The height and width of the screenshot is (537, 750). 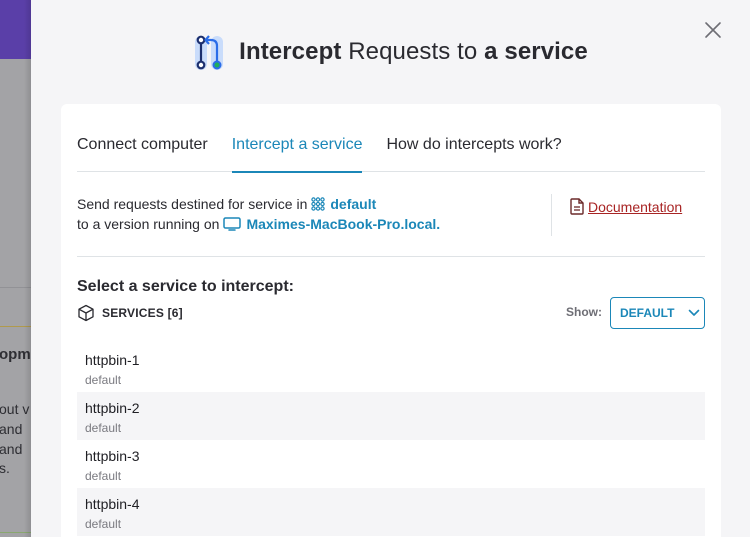 What do you see at coordinates (391, 464) in the screenshot?
I see `service-list-item: httpbin-3 default` at bounding box center [391, 464].